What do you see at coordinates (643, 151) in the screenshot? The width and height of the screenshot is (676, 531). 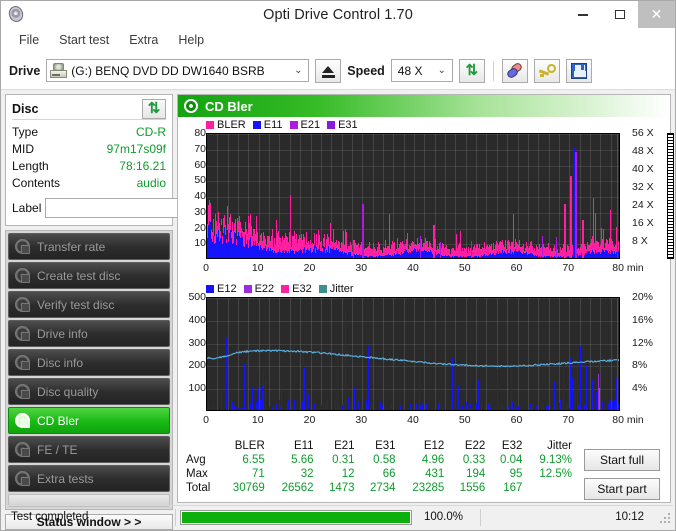 I see `y2-tick-label: 48 X` at bounding box center [643, 151].